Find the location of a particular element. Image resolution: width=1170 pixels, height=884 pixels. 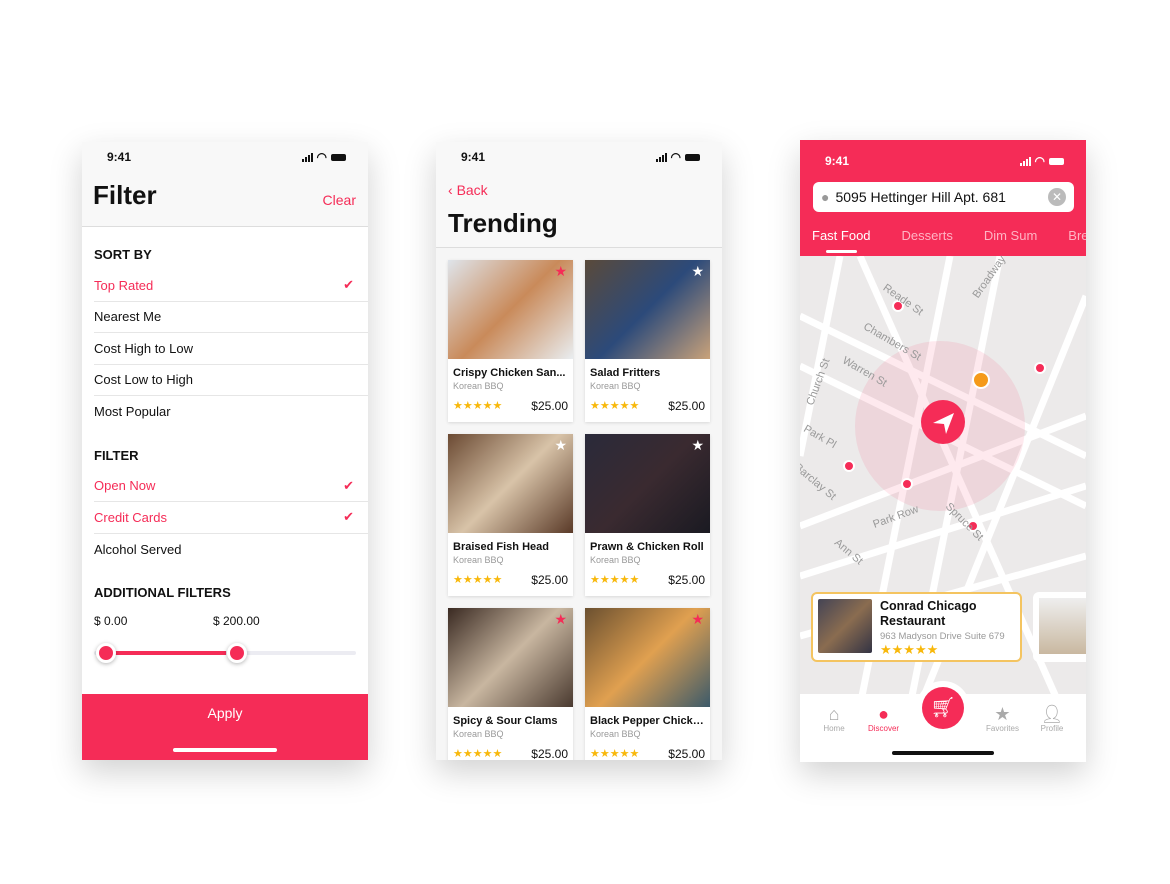

food-card: ★ Spicy & Sour Clams Korean BBQ ★★★★★ $25.00 is located at coordinates (510, 684).